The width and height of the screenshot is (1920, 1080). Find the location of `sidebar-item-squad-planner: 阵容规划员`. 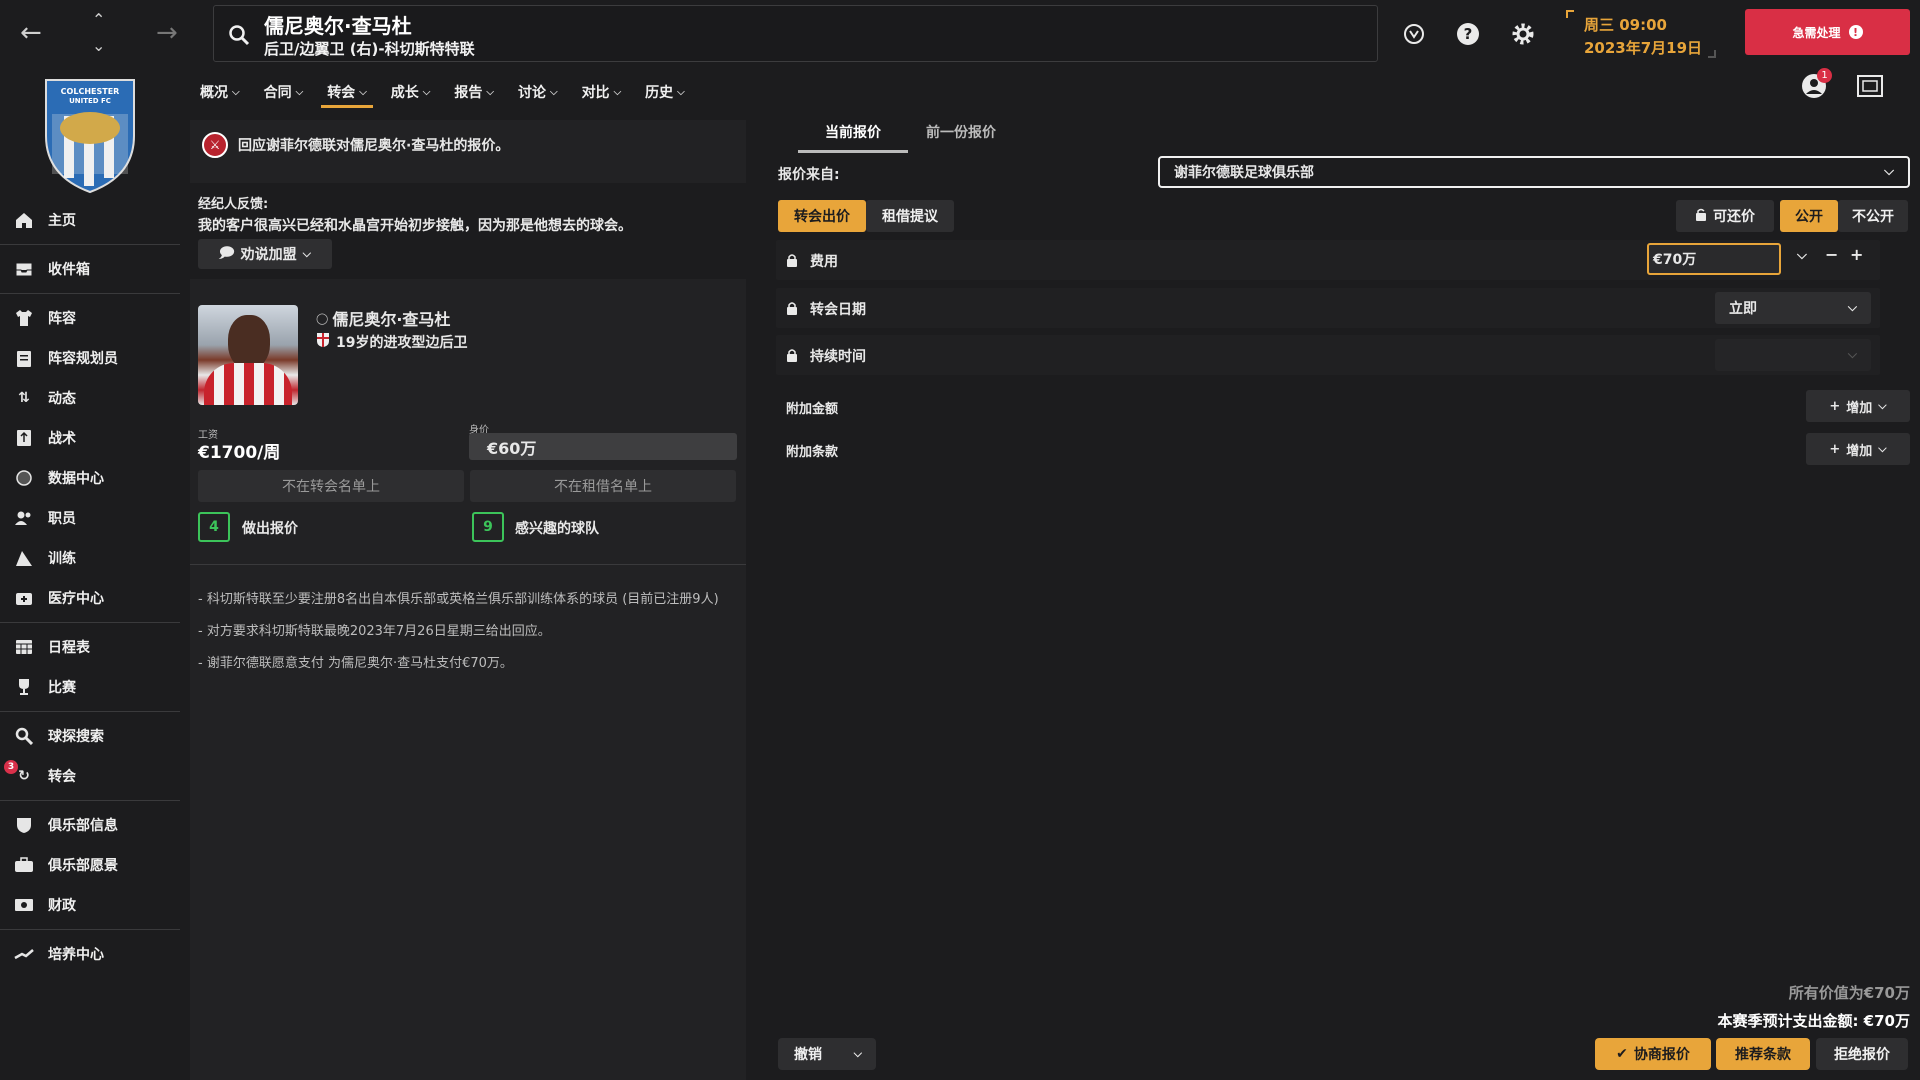

sidebar-item-squad-planner: 阵容规划员 is located at coordinates (91, 358).